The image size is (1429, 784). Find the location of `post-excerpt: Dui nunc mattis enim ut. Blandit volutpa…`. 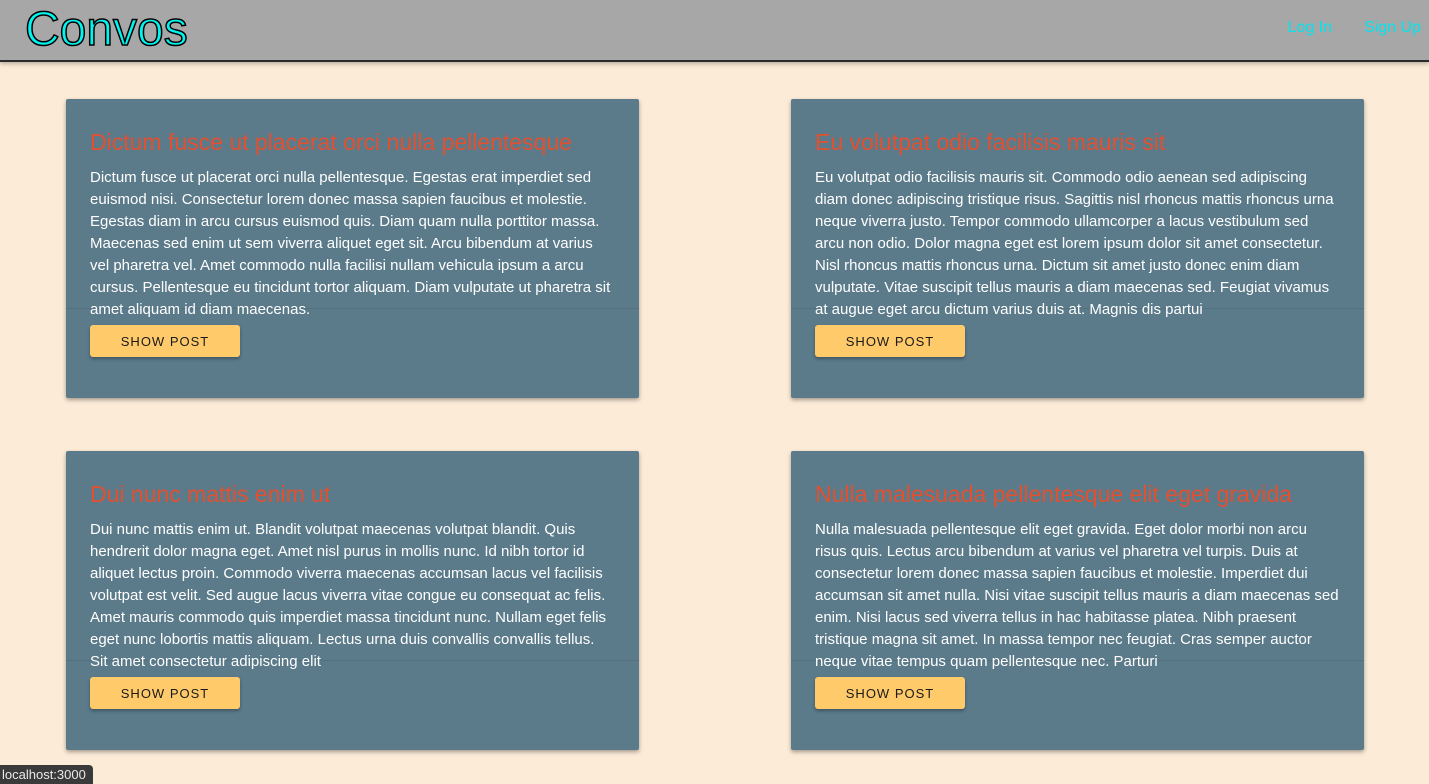

post-excerpt: Dui nunc mattis enim ut. Blandit volutpa… is located at coordinates (348, 595).